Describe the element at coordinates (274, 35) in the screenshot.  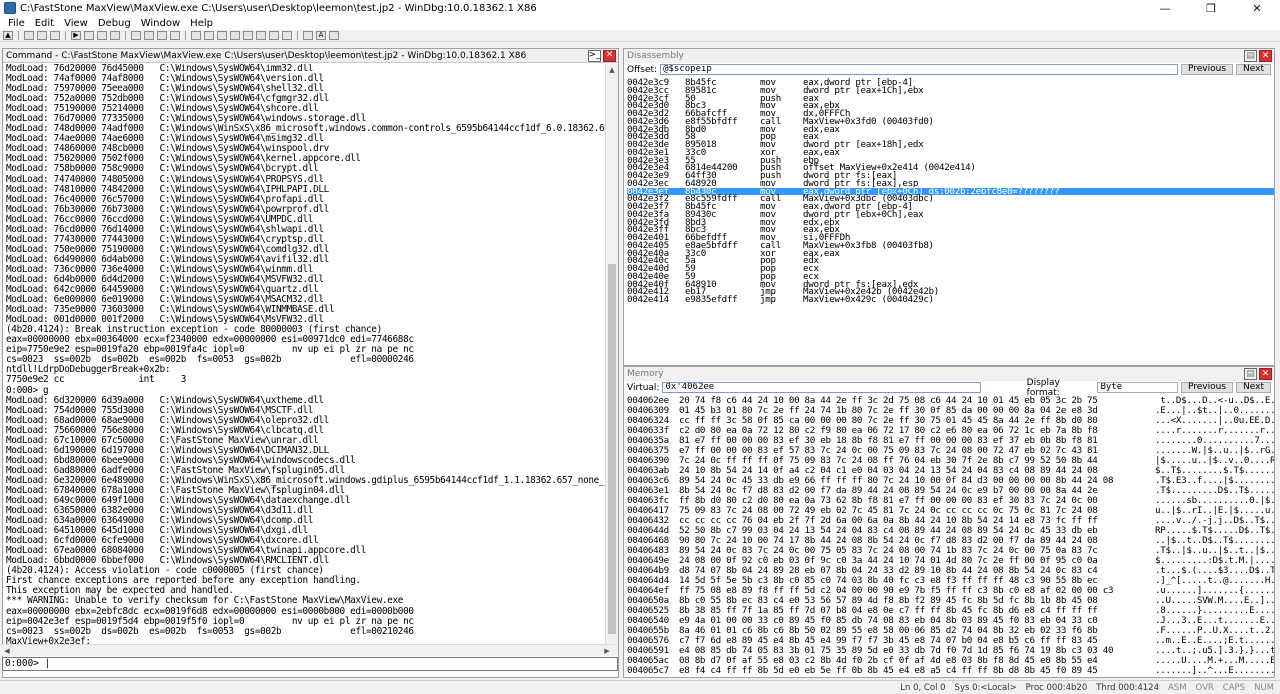
I see `disassembly-window-icon` at that location.